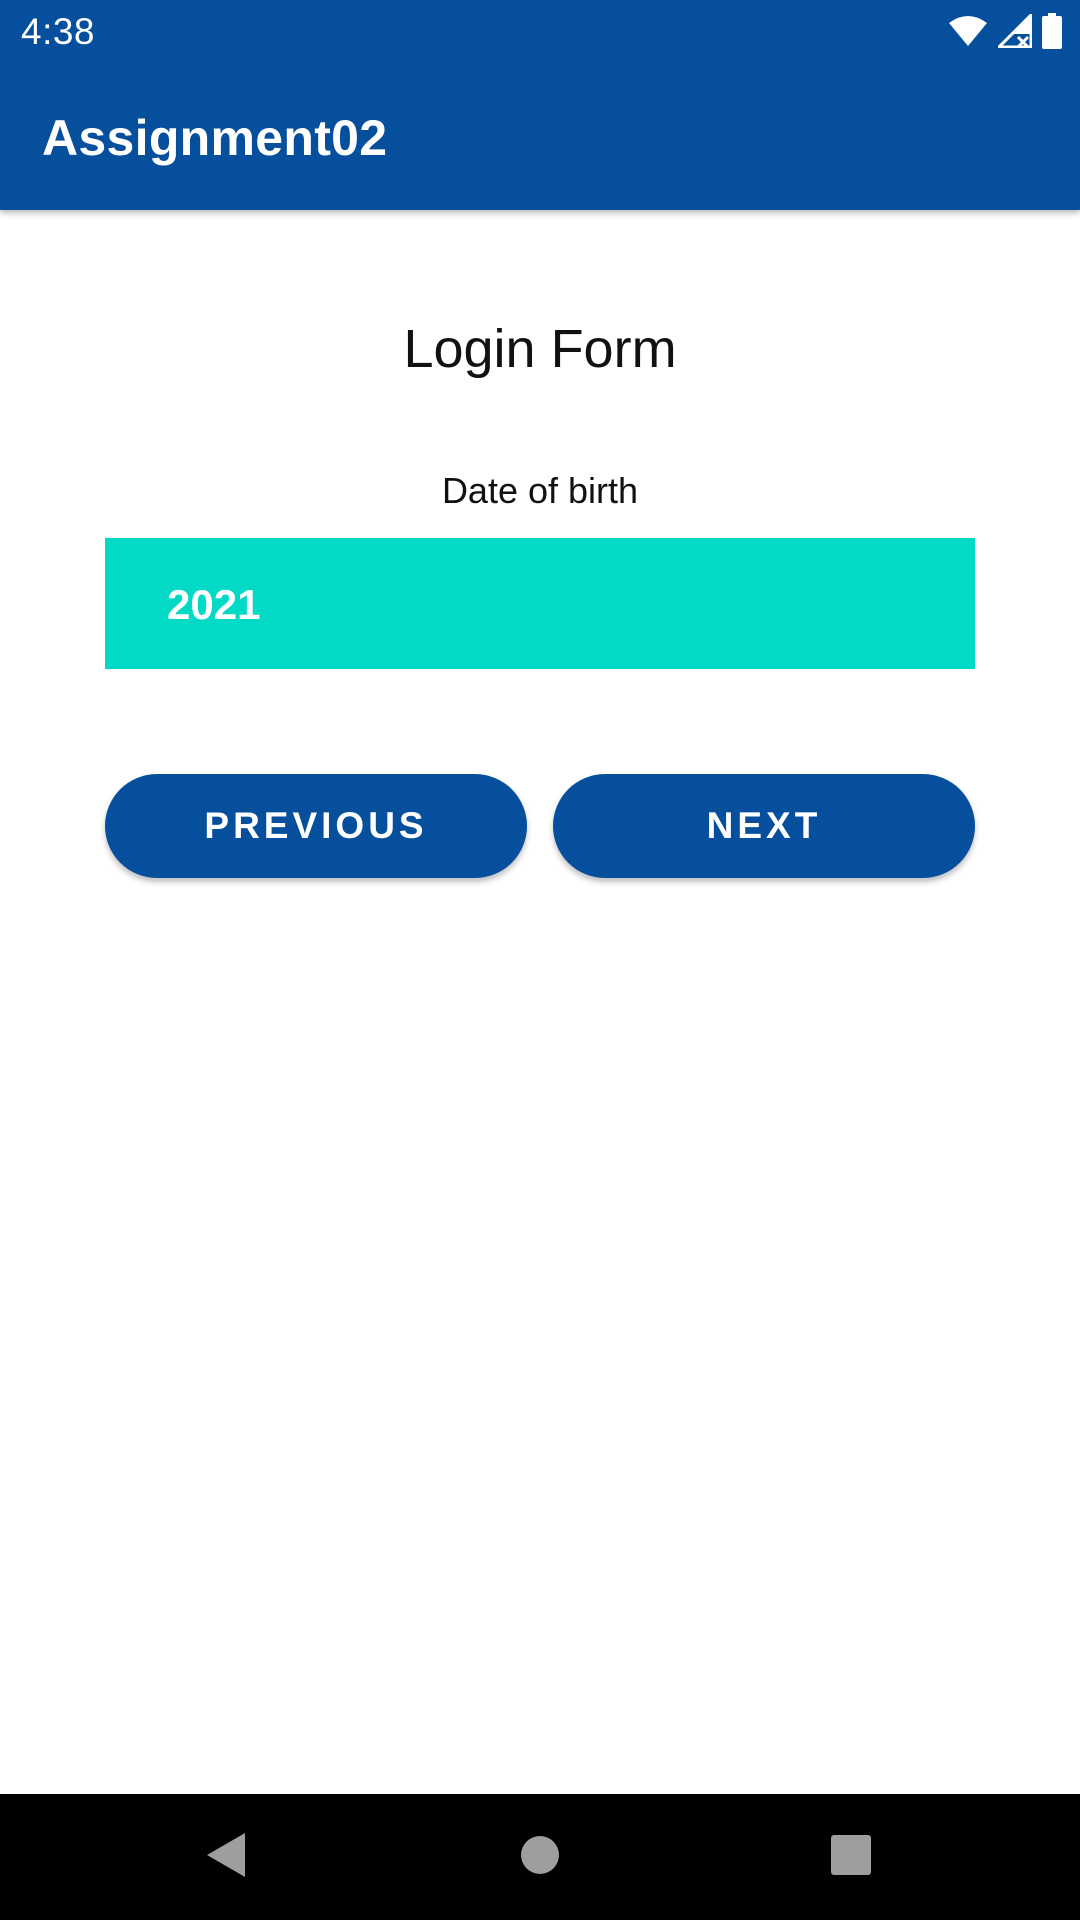 The image size is (1080, 1920). Describe the element at coordinates (540, 136) in the screenshot. I see `app-bar: Assignment02` at that location.